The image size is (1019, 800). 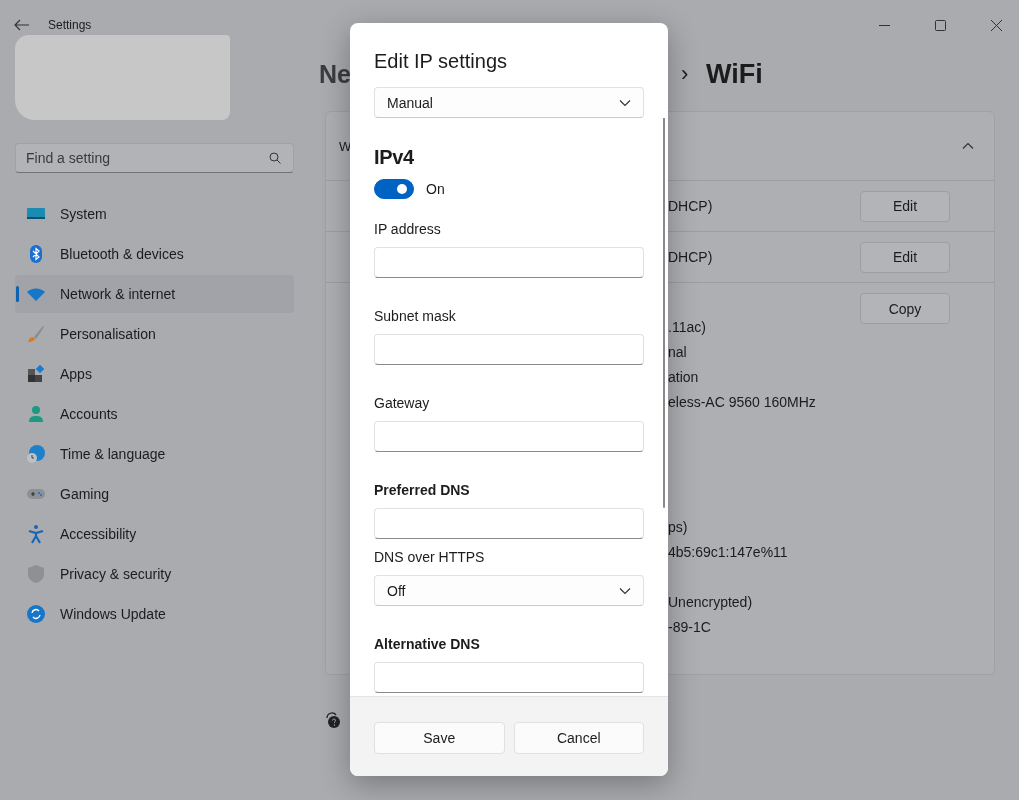 What do you see at coordinates (154, 574) in the screenshot?
I see `sidebar-item: Privacy & security` at bounding box center [154, 574].